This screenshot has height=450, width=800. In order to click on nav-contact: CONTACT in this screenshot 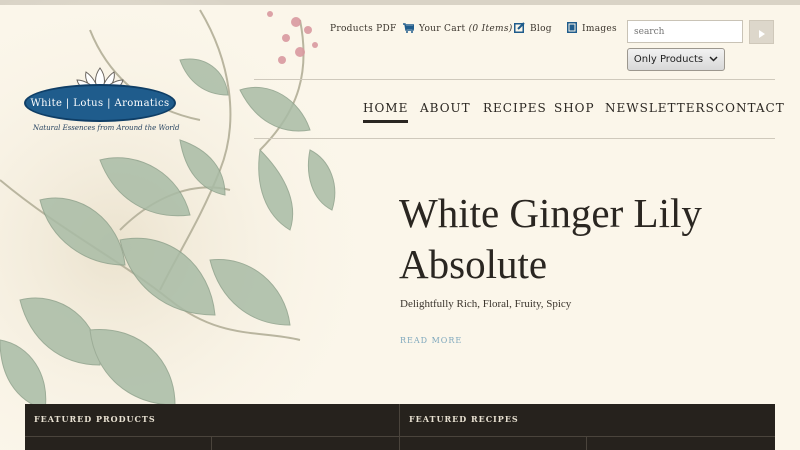, I will do `click(750, 108)`.